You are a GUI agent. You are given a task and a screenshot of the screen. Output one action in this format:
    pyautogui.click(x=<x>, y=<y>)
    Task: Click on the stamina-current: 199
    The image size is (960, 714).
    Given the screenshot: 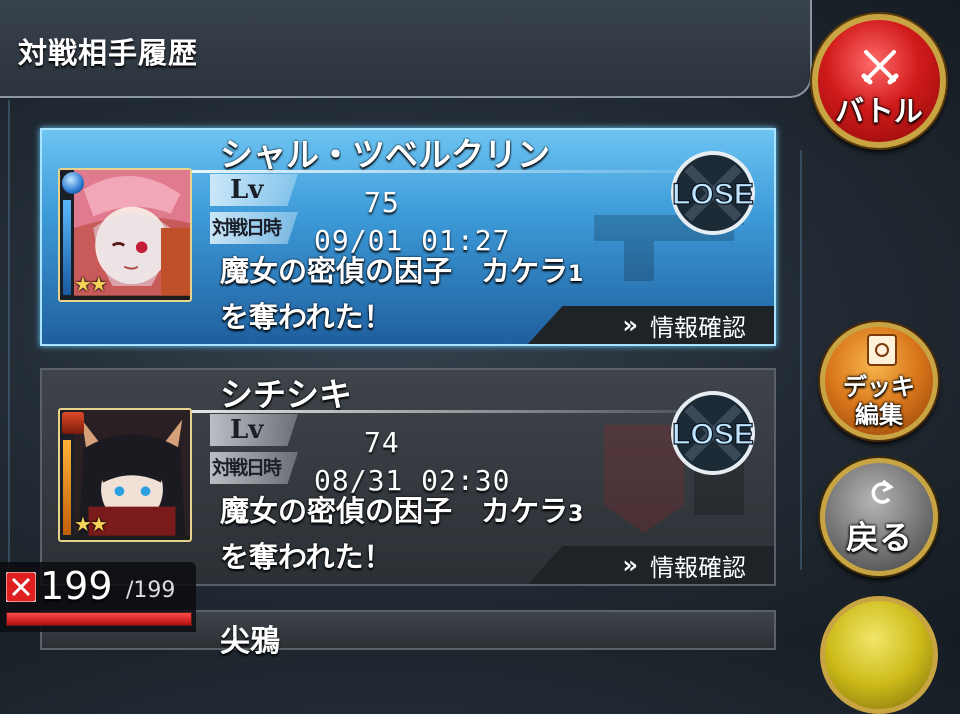 What is the action you would take?
    pyautogui.click(x=76, y=586)
    